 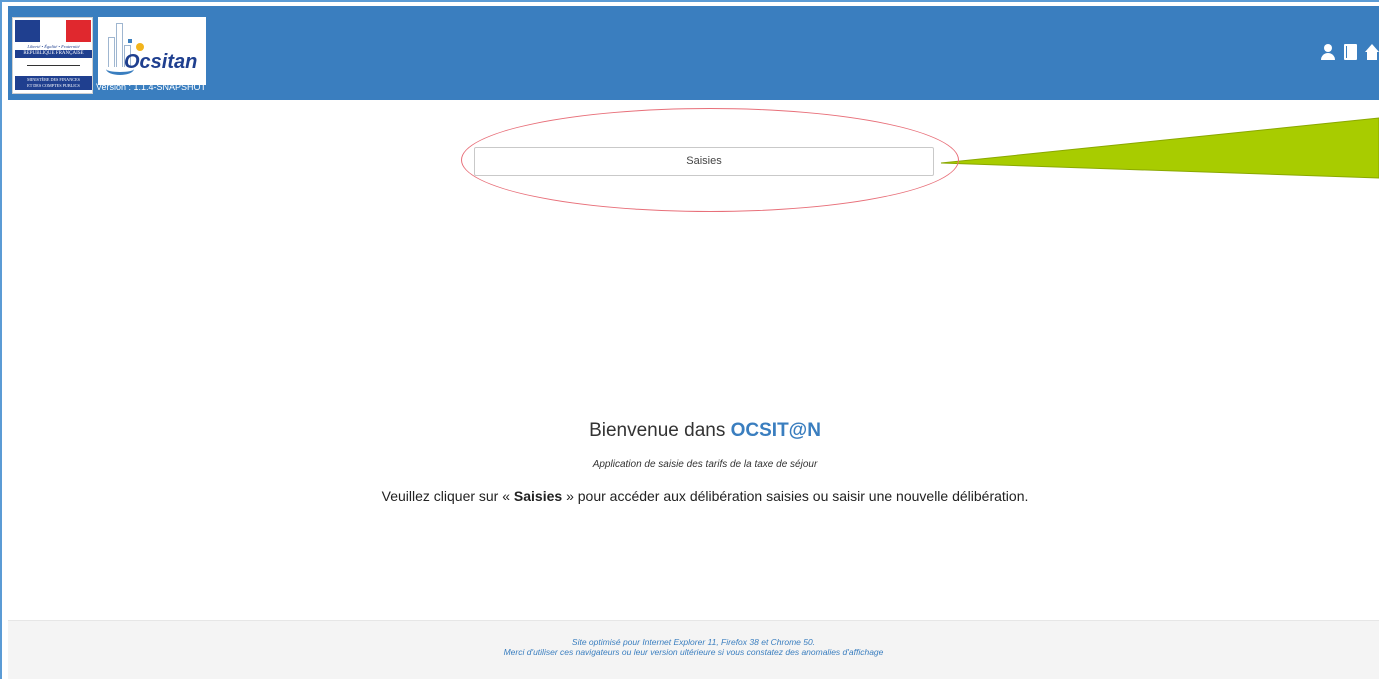 I want to click on logo-sun-icon, so click(x=140, y=47).